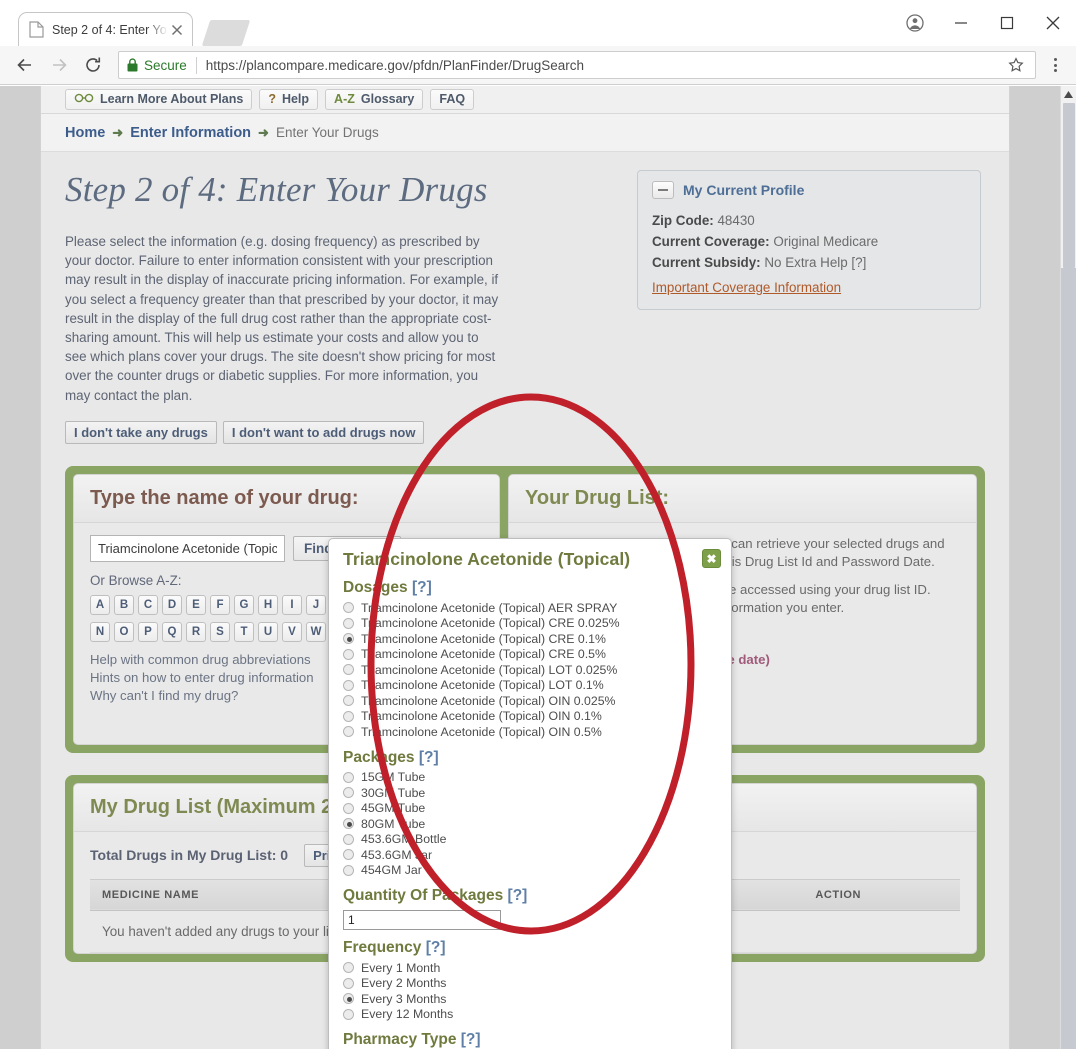  I want to click on az-letter-s: S, so click(220, 631).